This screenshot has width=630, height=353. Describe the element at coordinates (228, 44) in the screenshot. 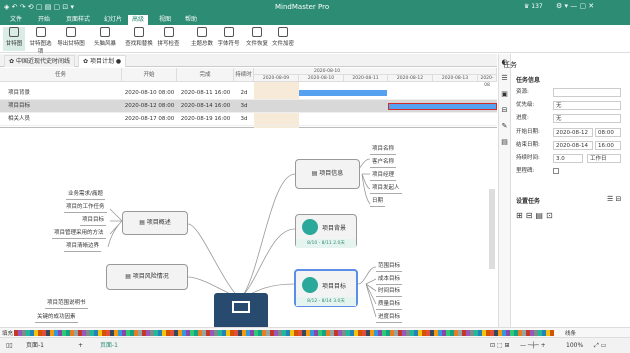

I see `font-symbol-label: 字体符号` at that location.